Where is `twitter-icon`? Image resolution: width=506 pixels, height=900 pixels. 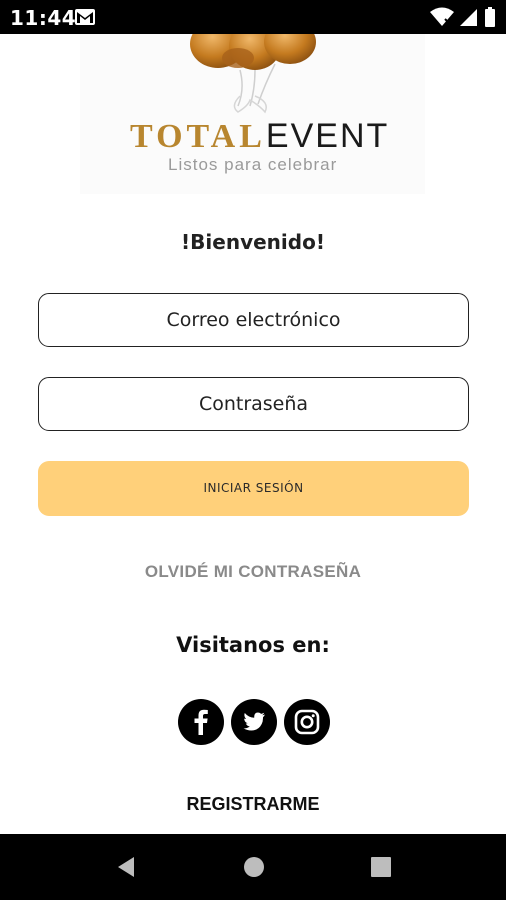 twitter-icon is located at coordinates (254, 722).